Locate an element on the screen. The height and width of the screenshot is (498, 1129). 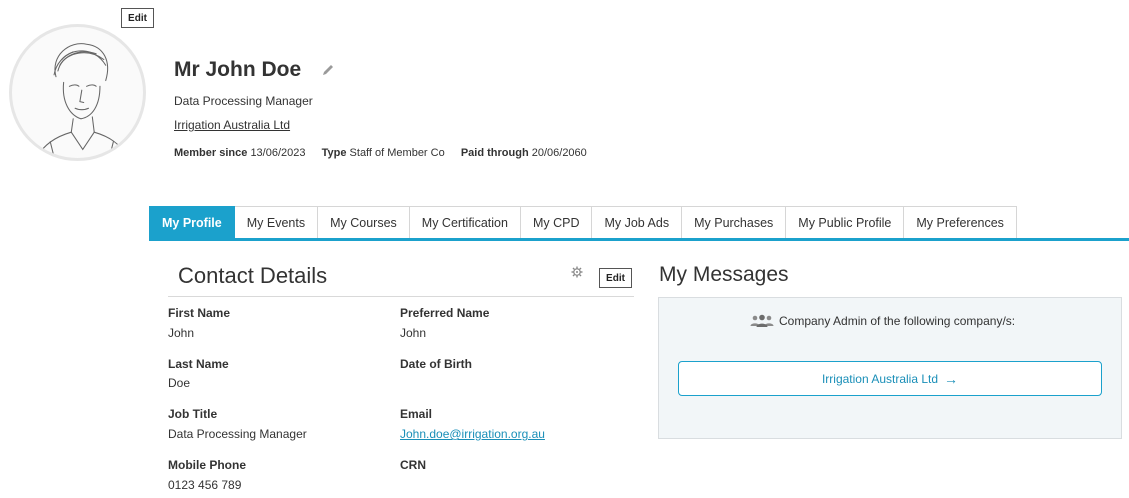
job-title-label: Job Title is located at coordinates (193, 414).